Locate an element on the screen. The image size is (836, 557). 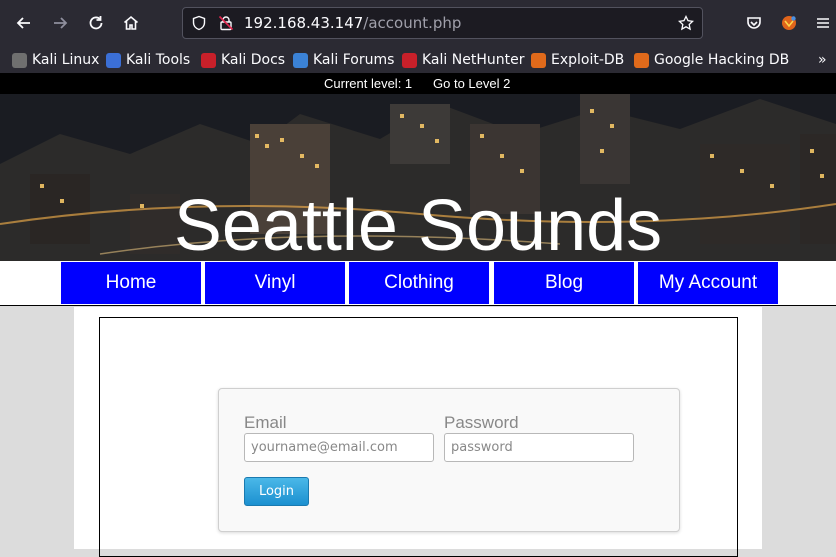
password-label: Password is located at coordinates (481, 422).